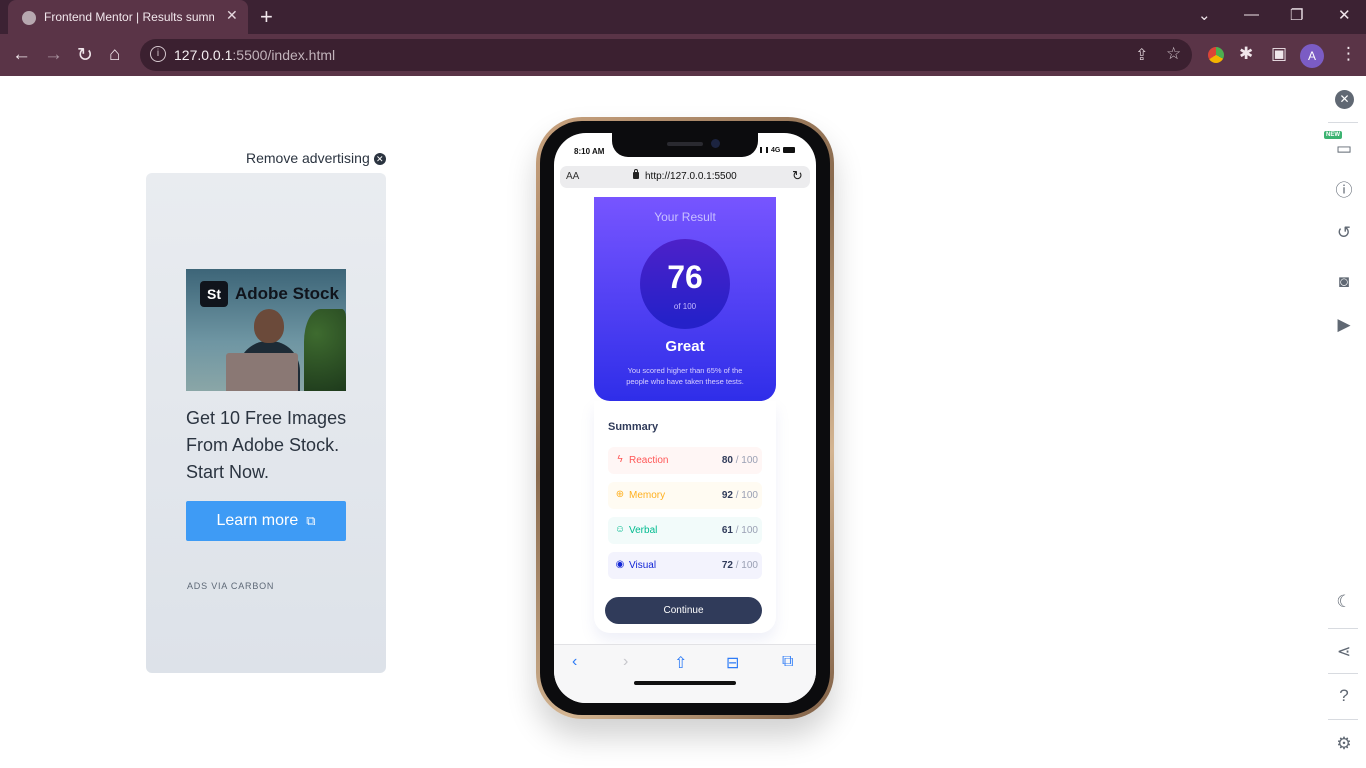  I want to click on safari-reload-icon: ↻, so click(797, 176).